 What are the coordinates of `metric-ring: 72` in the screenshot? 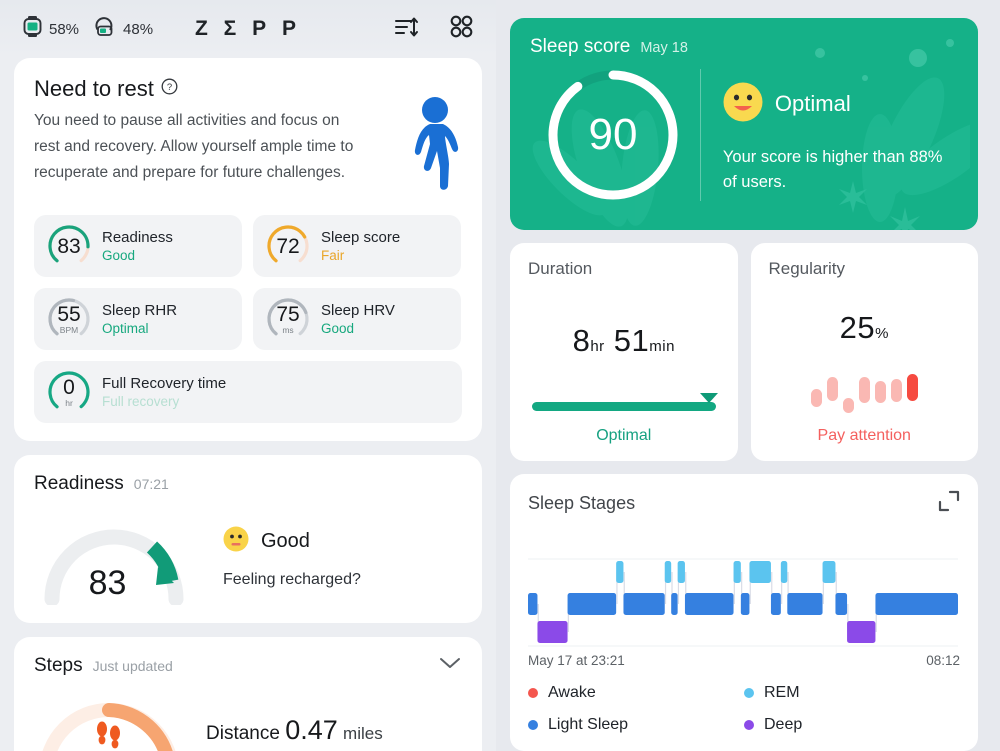 It's located at (288, 246).